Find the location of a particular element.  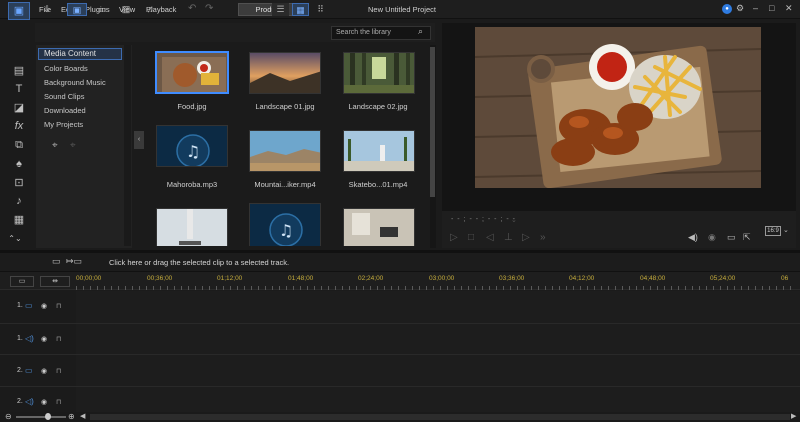

ruler-tick: 03;36;00 is located at coordinates (512, 278).